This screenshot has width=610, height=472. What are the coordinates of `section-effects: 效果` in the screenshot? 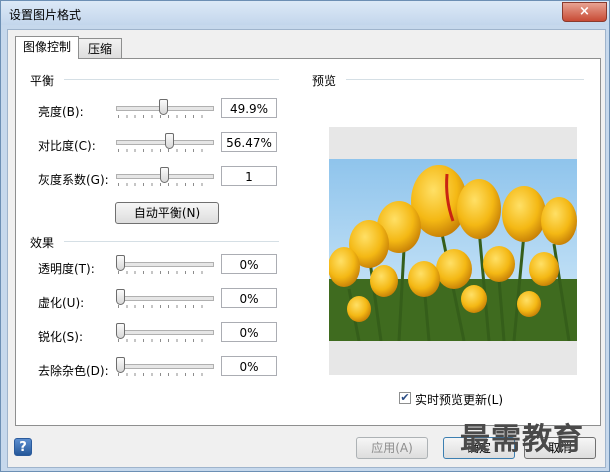 It's located at (42, 243).